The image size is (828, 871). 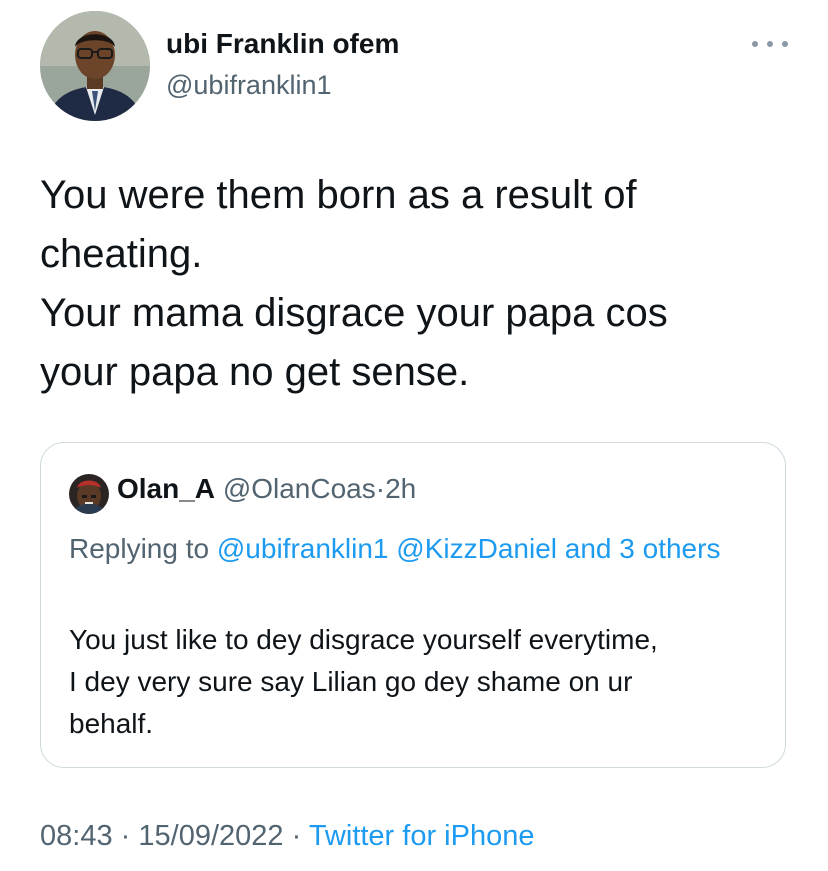 I want to click on replying-and-count: and 3, so click(x=599, y=548).